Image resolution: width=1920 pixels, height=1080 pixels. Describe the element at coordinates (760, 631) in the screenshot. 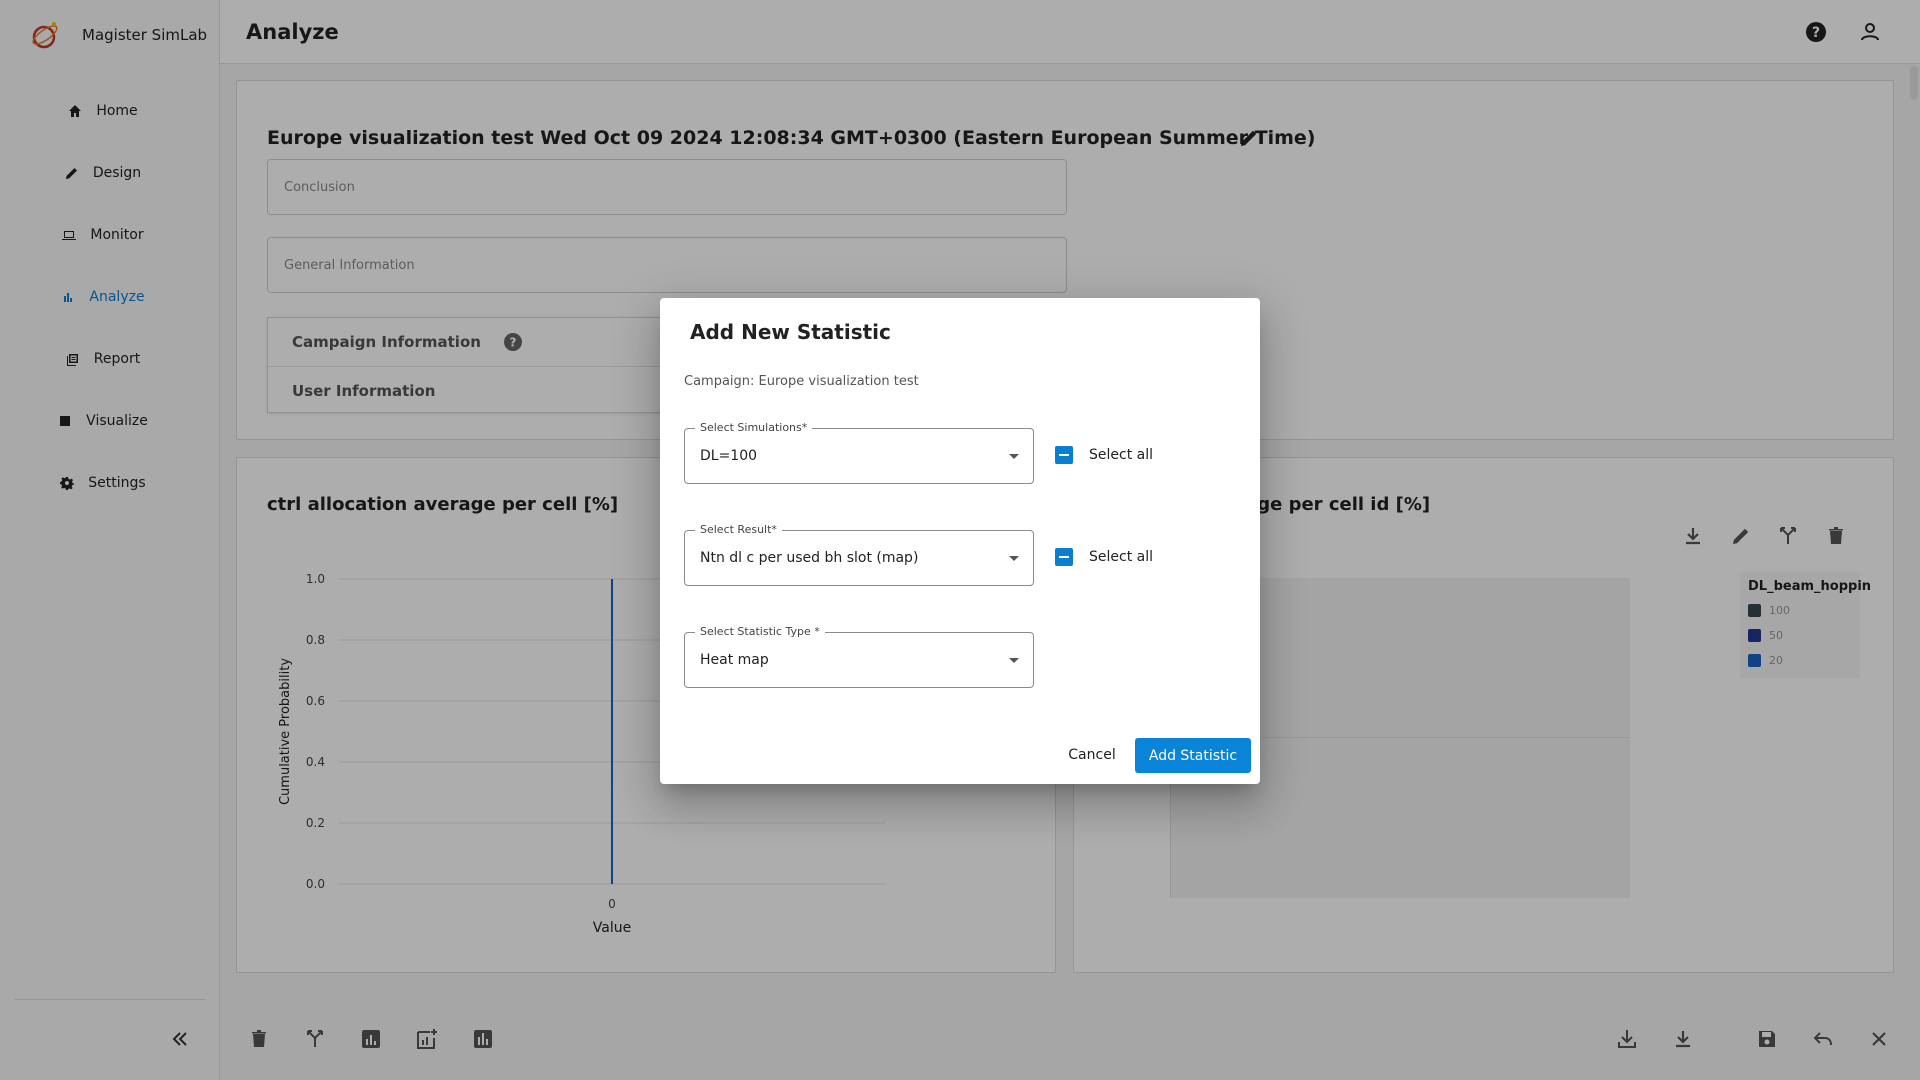

I see `statistic-type-select-label: Select Statistic Type *` at that location.